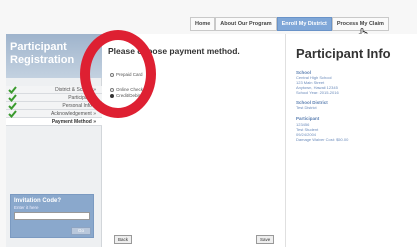 This screenshot has height=247, width=417. Describe the element at coordinates (317, 92) in the screenshot. I see `school-line: School Year: 2015-2016` at that location.